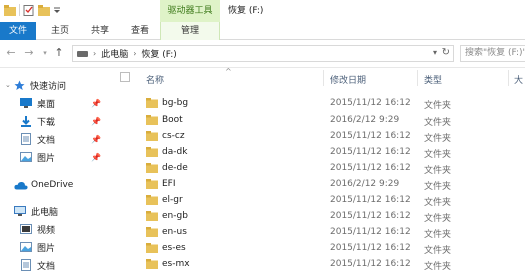 The width and height of the screenshot is (525, 274). Describe the element at coordinates (316, 120) in the screenshot. I see `list-item: Boot 2016/2/12 9:29 文件夹` at that location.